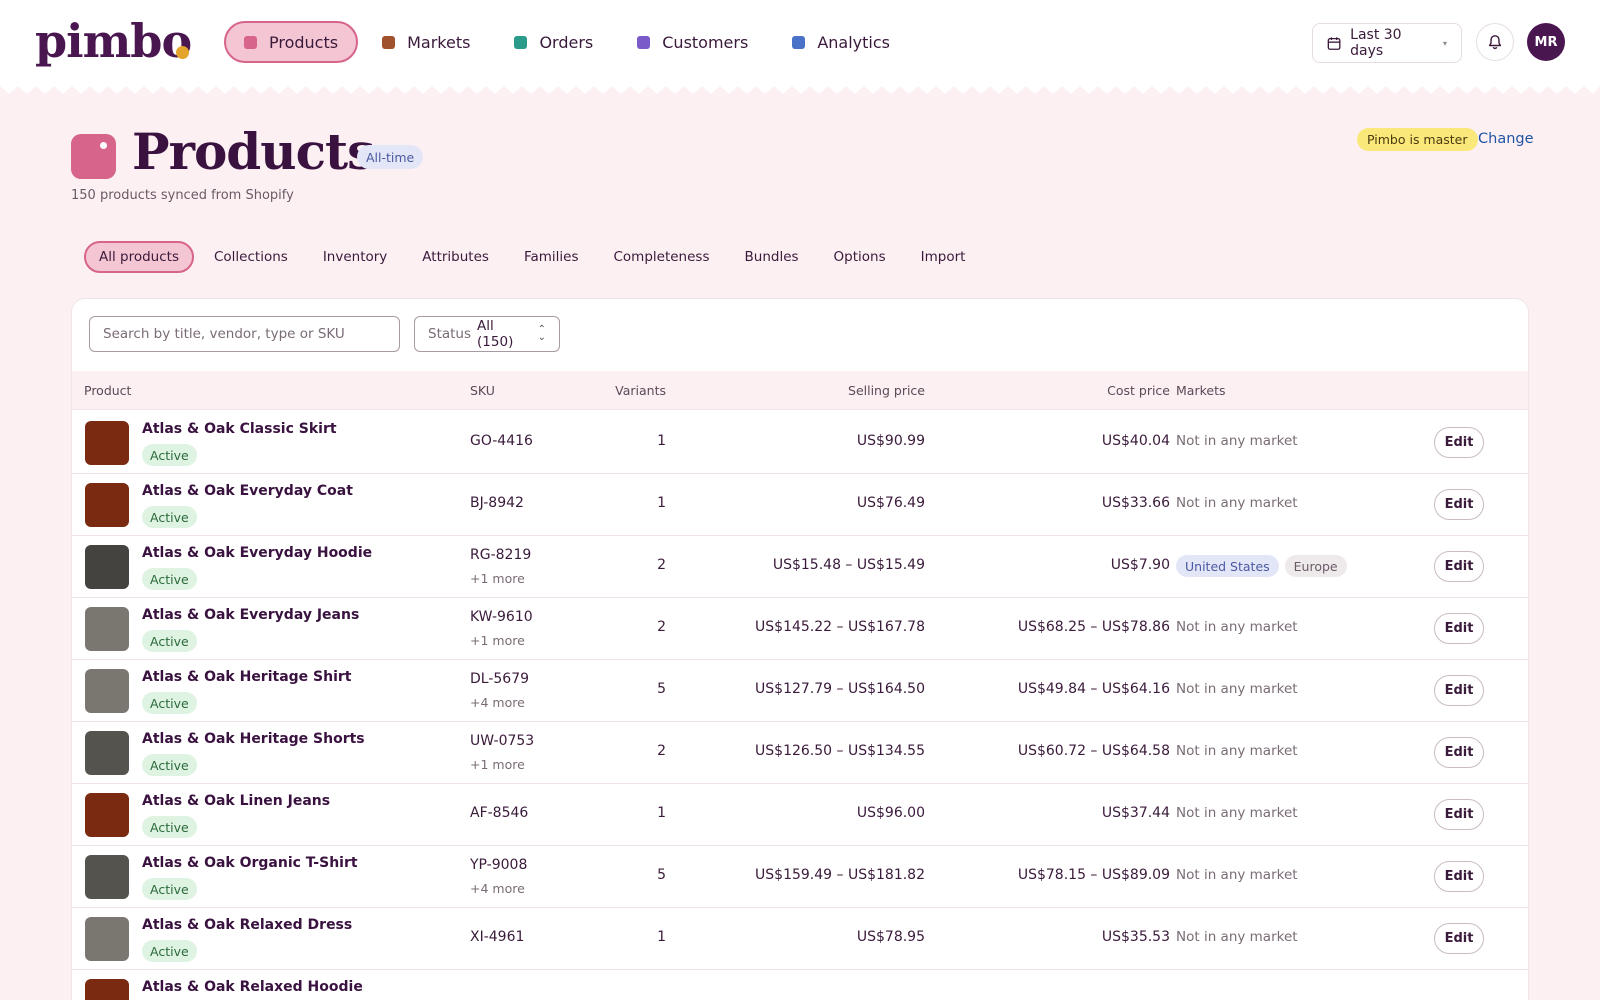 Image resolution: width=1600 pixels, height=1000 pixels. I want to click on brand-logo: pimbo, so click(113, 41).